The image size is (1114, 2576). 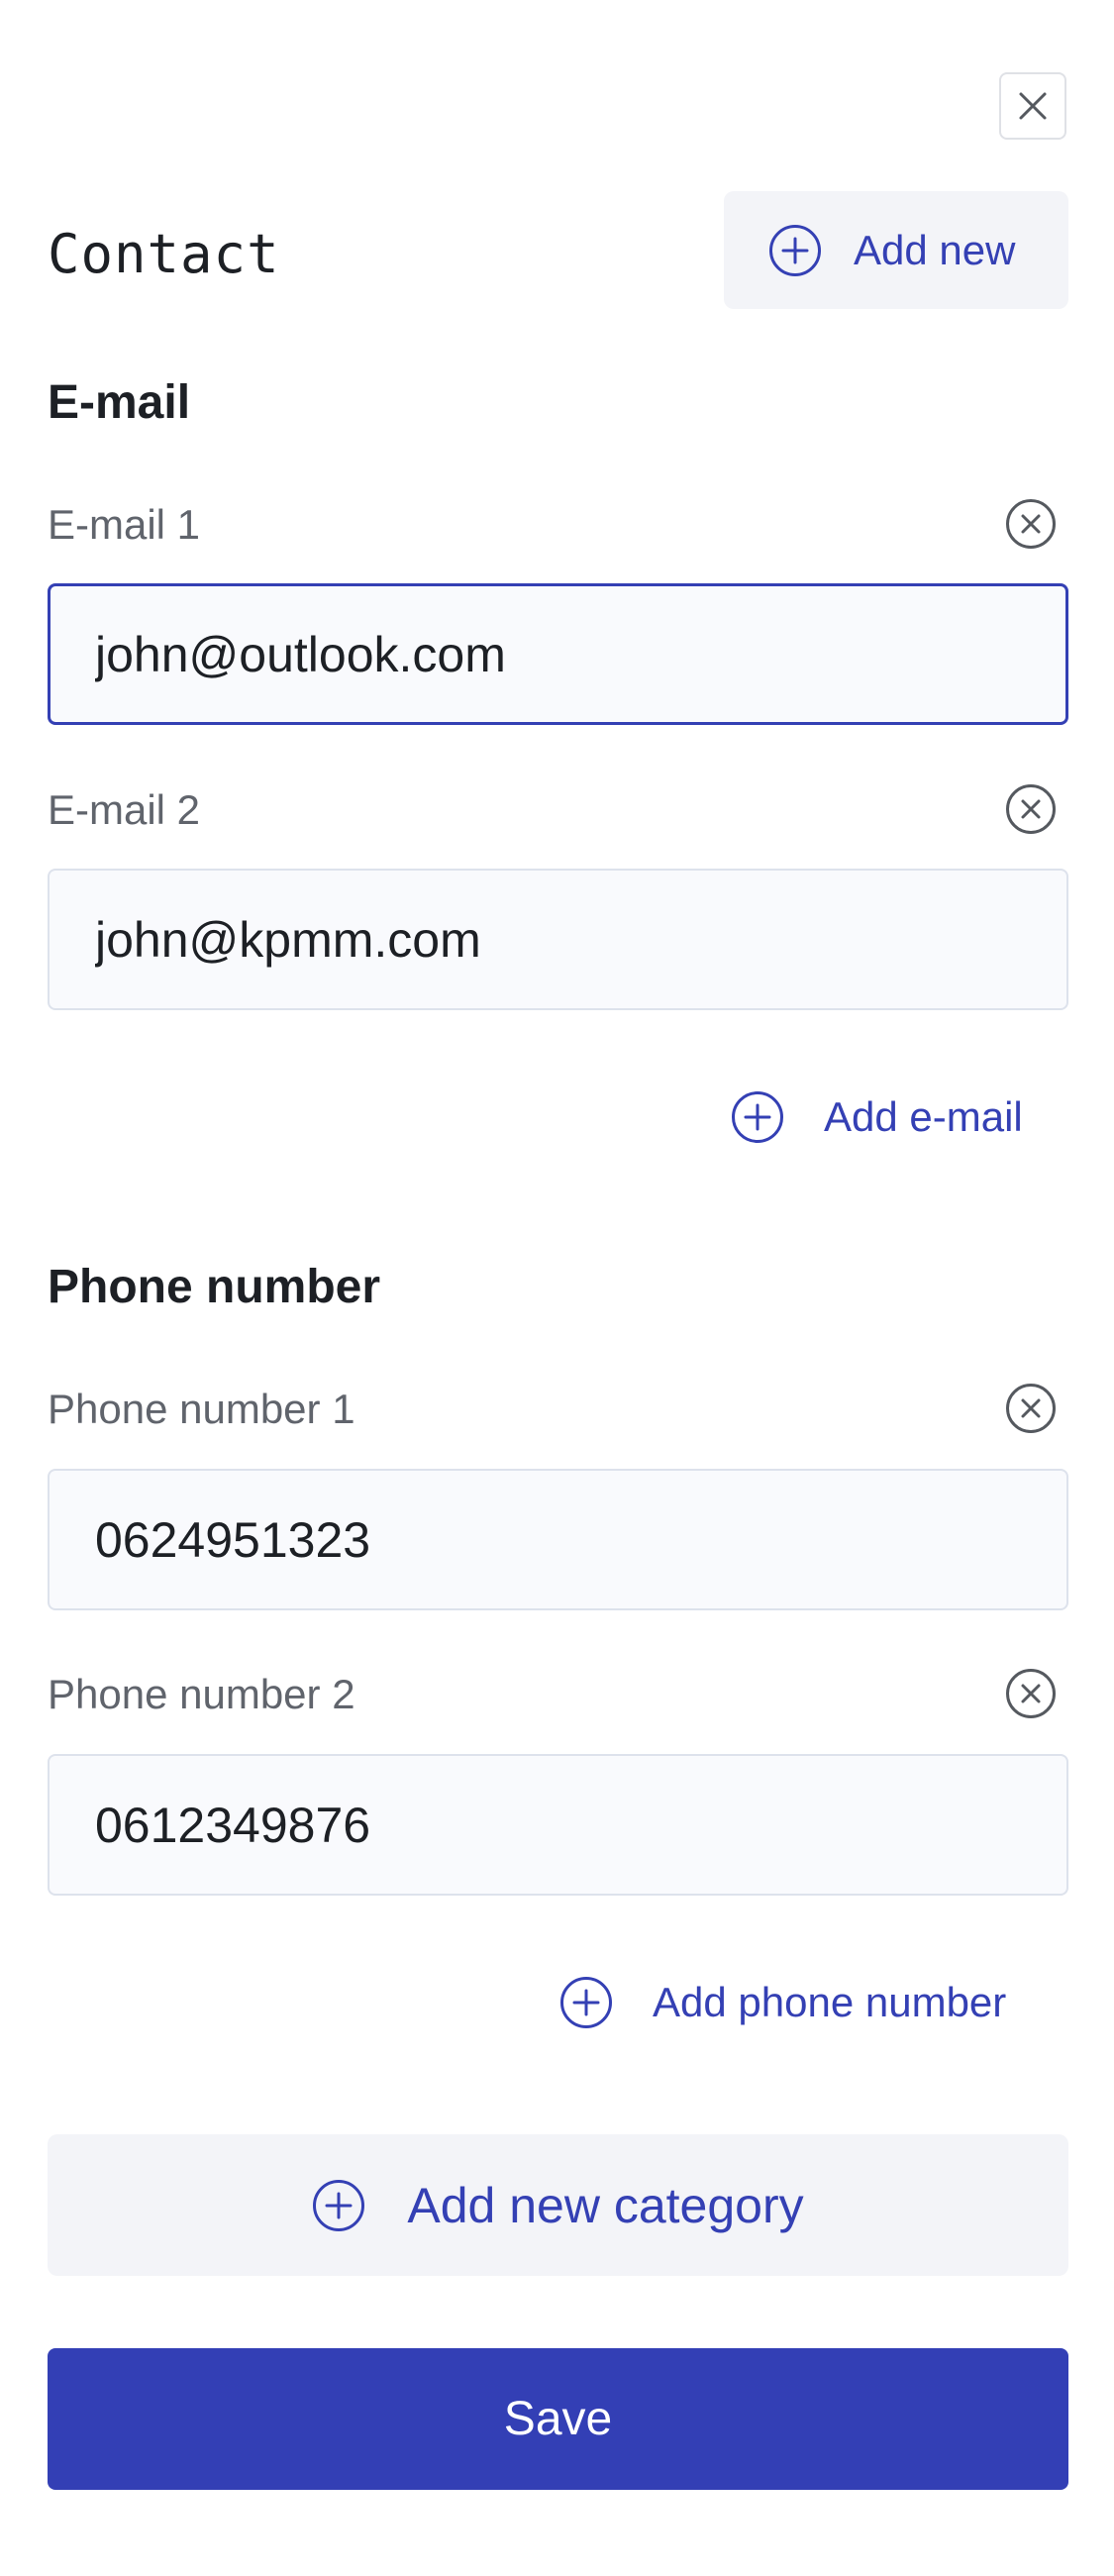 I want to click on phone-1-input, so click(x=558, y=1539).